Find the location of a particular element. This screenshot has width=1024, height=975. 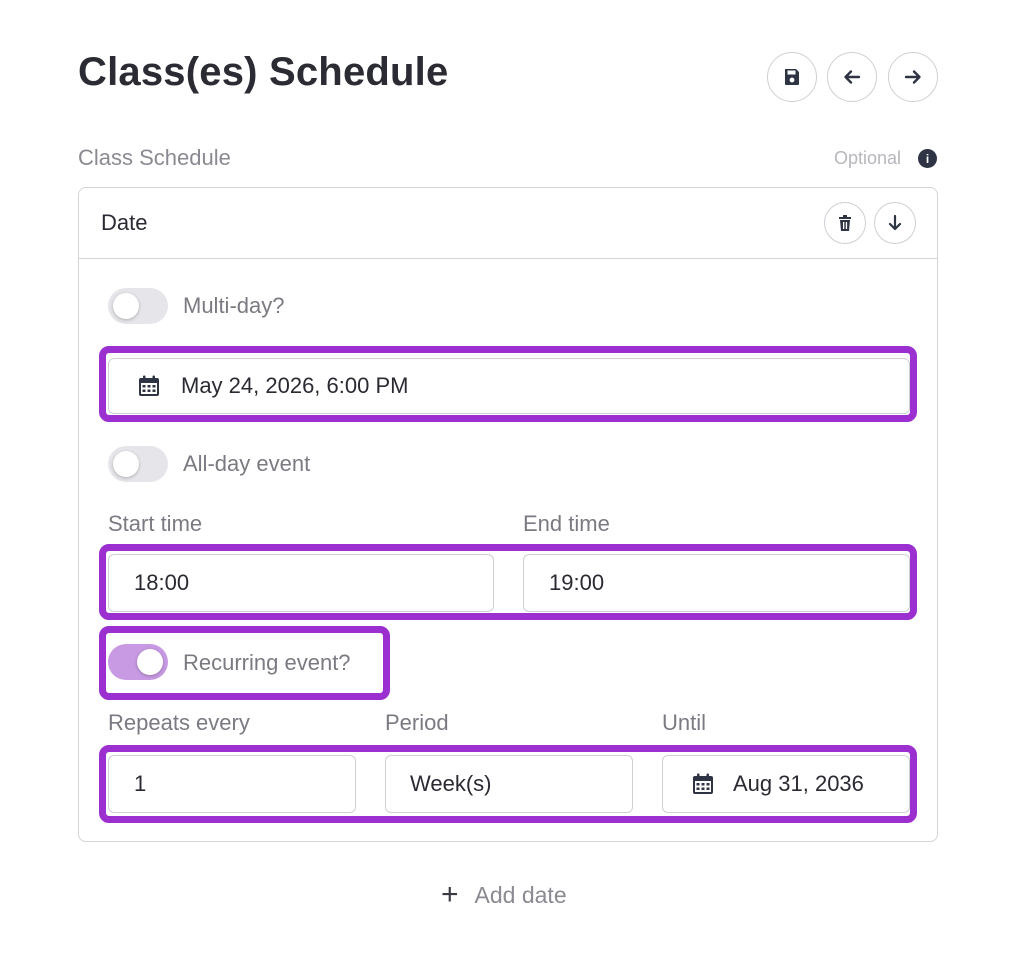

save-icon is located at coordinates (792, 77).